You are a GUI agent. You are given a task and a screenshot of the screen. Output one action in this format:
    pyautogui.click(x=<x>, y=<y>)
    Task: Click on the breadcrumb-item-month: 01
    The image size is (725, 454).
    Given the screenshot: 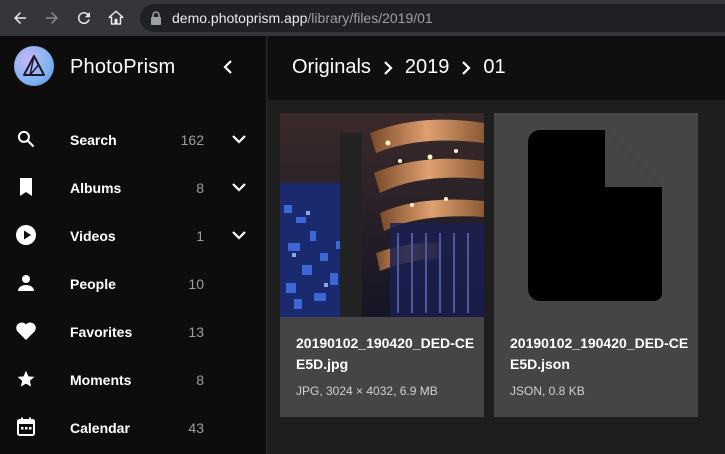 What is the action you would take?
    pyautogui.click(x=494, y=67)
    